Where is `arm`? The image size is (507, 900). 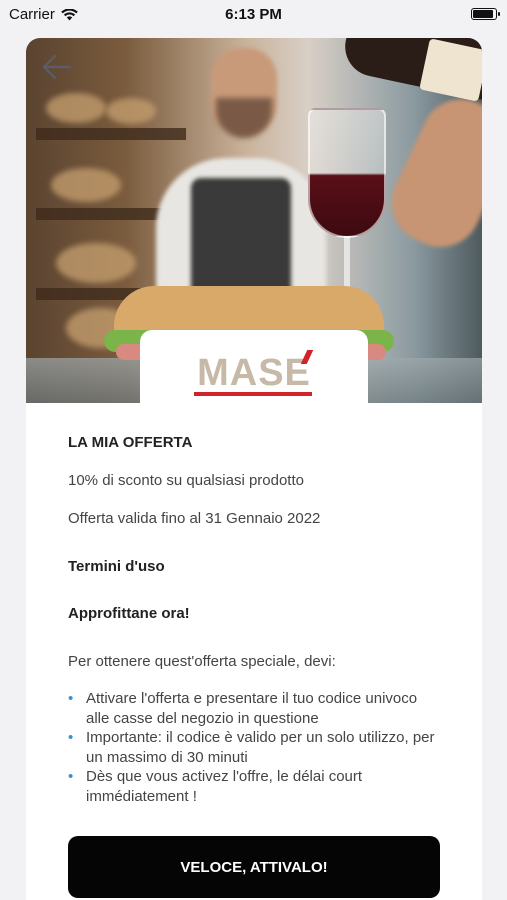
arm is located at coordinates (430, 173).